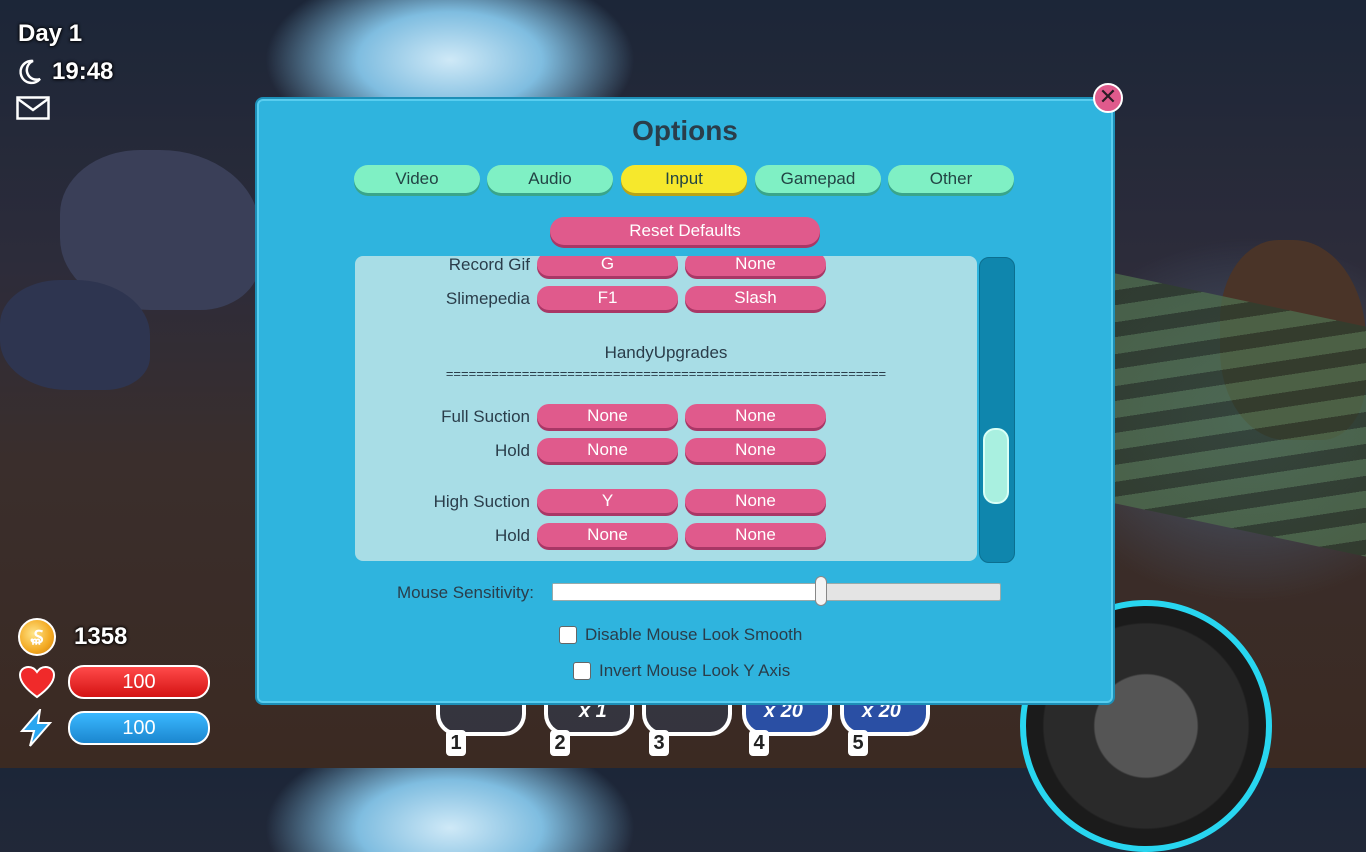  I want to click on hotbar-slot-number: 3, so click(659, 743).